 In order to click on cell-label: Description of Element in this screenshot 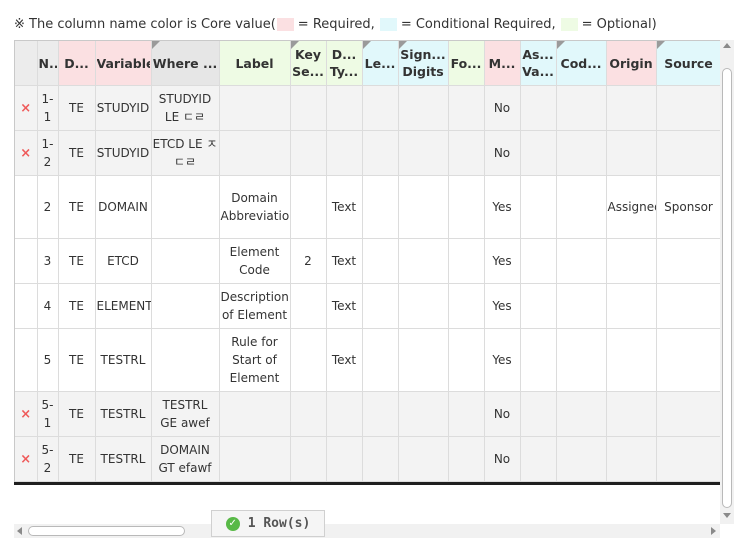, I will do `click(255, 306)`.